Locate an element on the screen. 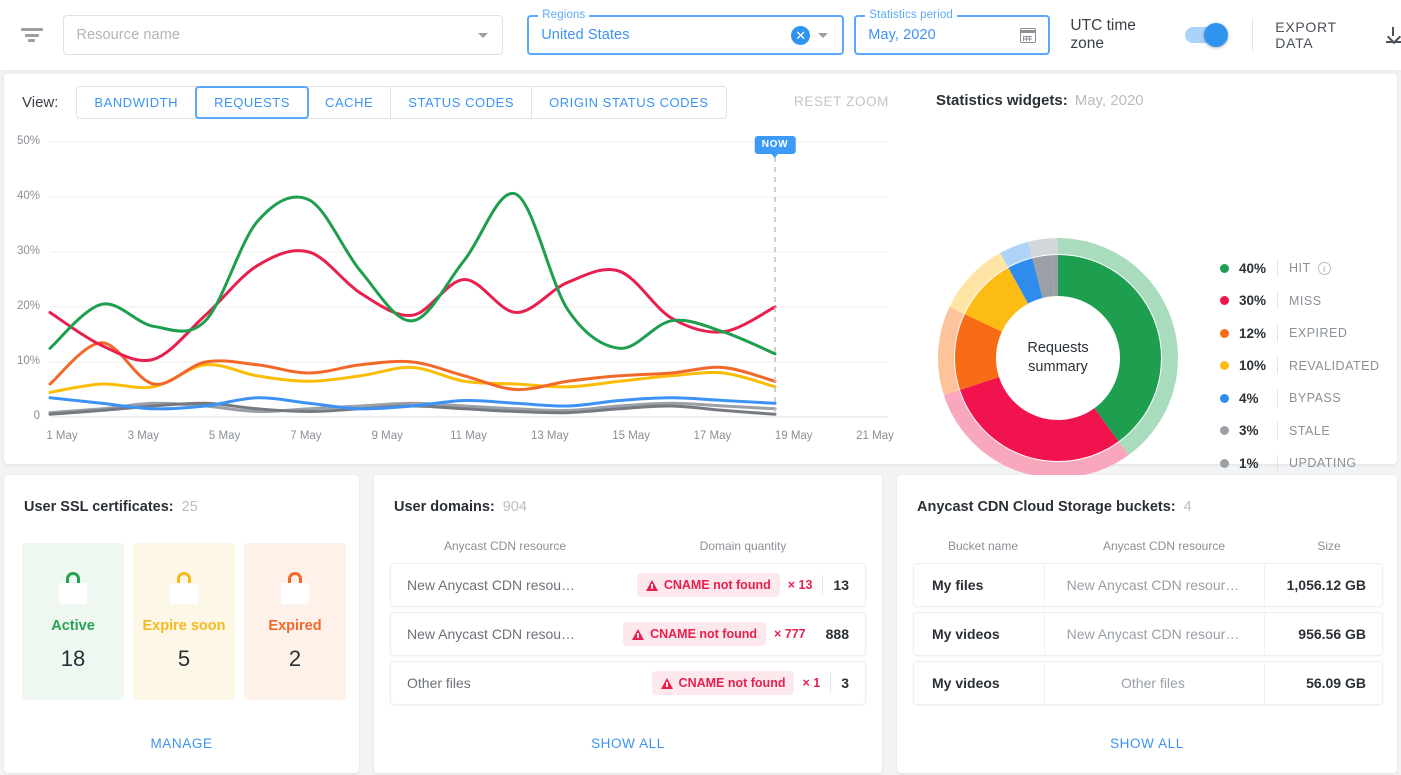 Image resolution: width=1401 pixels, height=775 pixels. requests-summary-donut: Requests summary is located at coordinates (1058, 358).